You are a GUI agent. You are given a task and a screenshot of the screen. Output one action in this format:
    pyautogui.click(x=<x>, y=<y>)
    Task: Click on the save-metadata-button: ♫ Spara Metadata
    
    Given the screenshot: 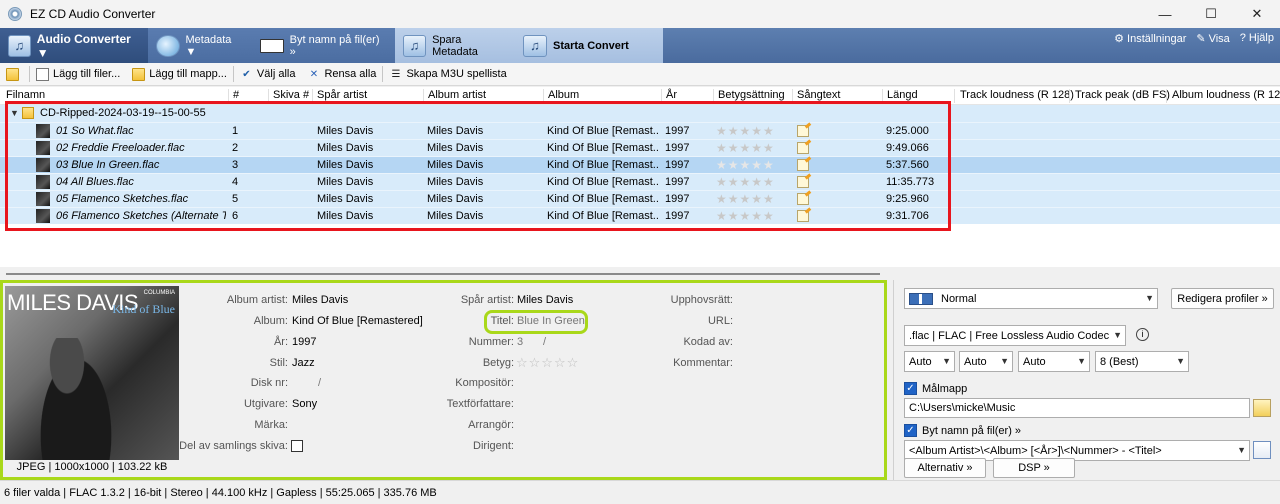 What is the action you would take?
    pyautogui.click(x=455, y=45)
    